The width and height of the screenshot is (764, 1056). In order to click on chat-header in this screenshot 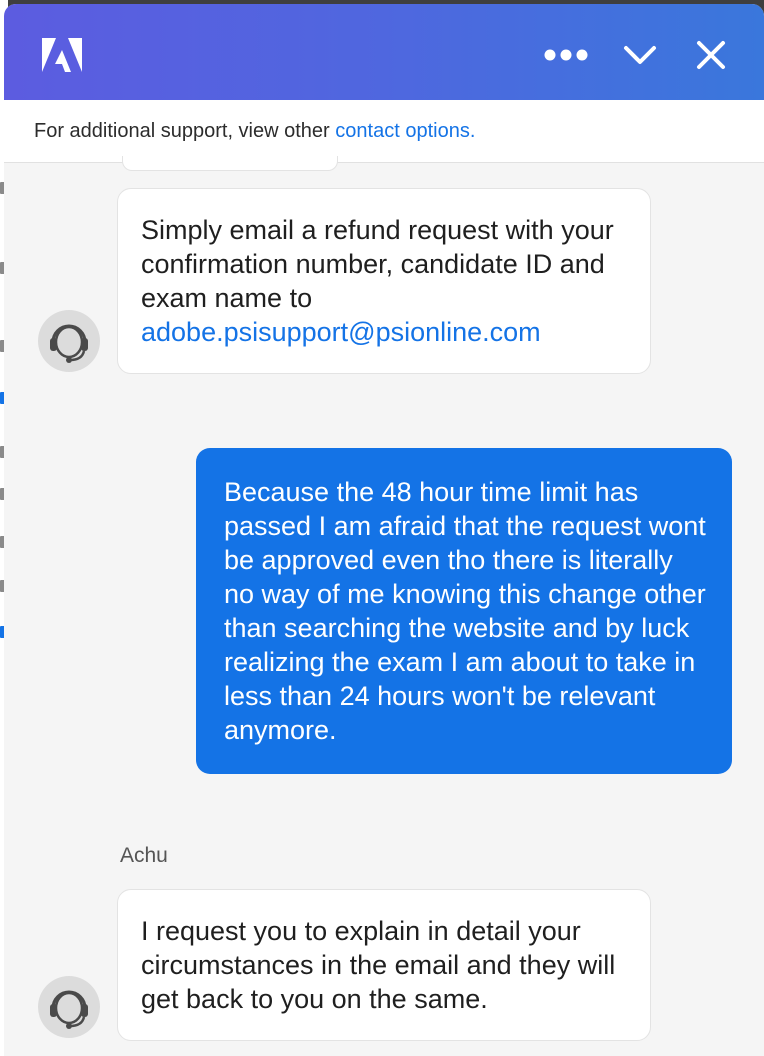, I will do `click(384, 52)`.